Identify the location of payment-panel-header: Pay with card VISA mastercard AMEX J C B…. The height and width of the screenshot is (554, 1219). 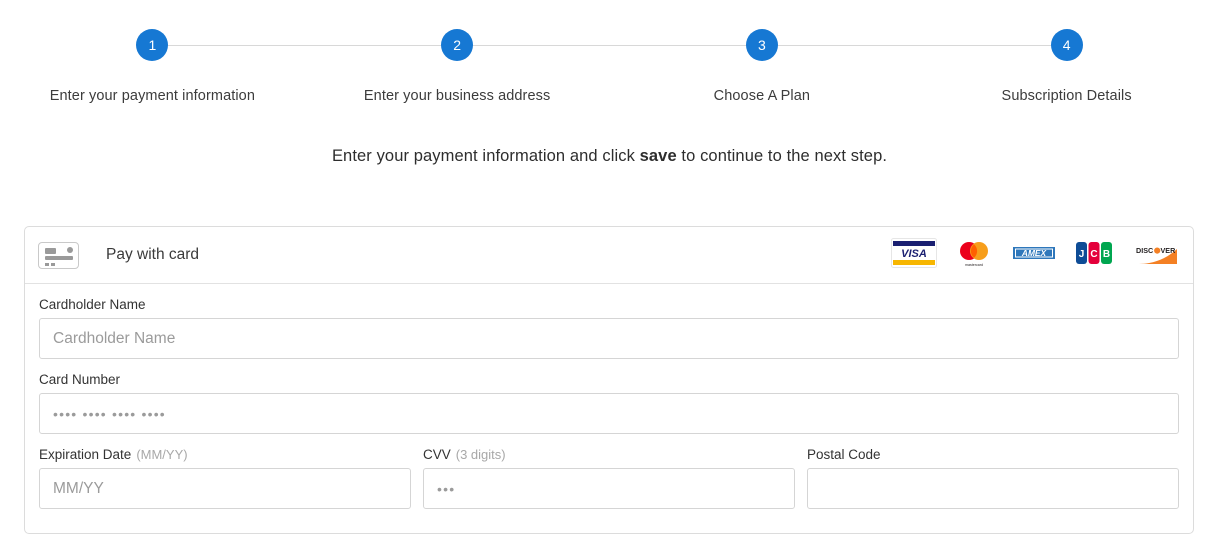
(609, 255).